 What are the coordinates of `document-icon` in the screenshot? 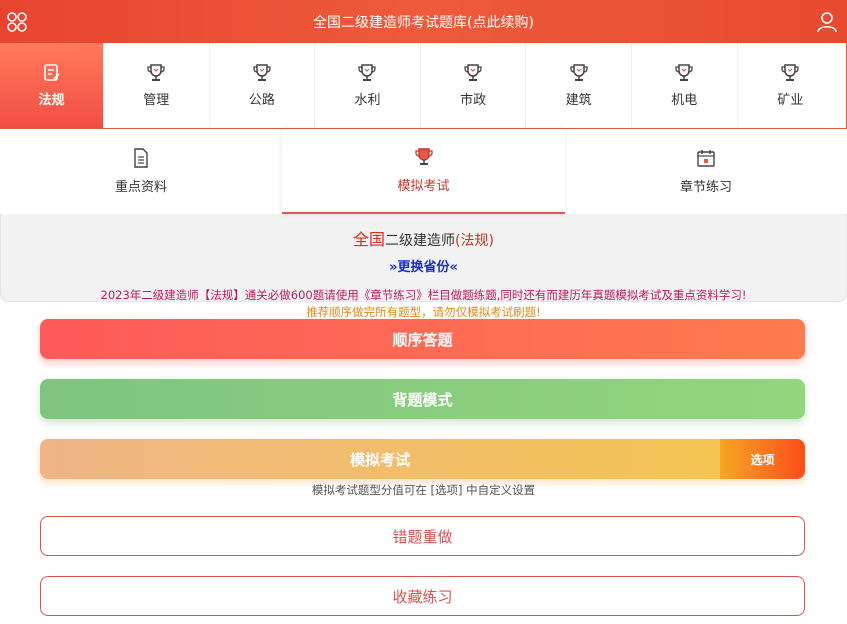 It's located at (141, 158).